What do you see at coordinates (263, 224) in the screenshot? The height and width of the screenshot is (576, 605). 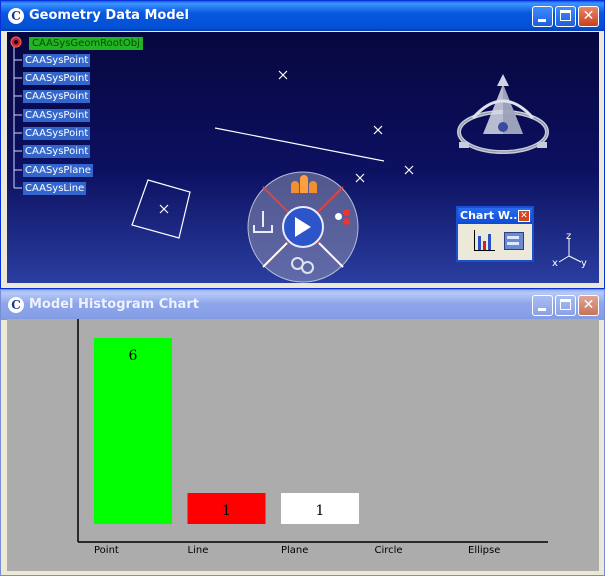 I see `tripod-icon` at bounding box center [263, 224].